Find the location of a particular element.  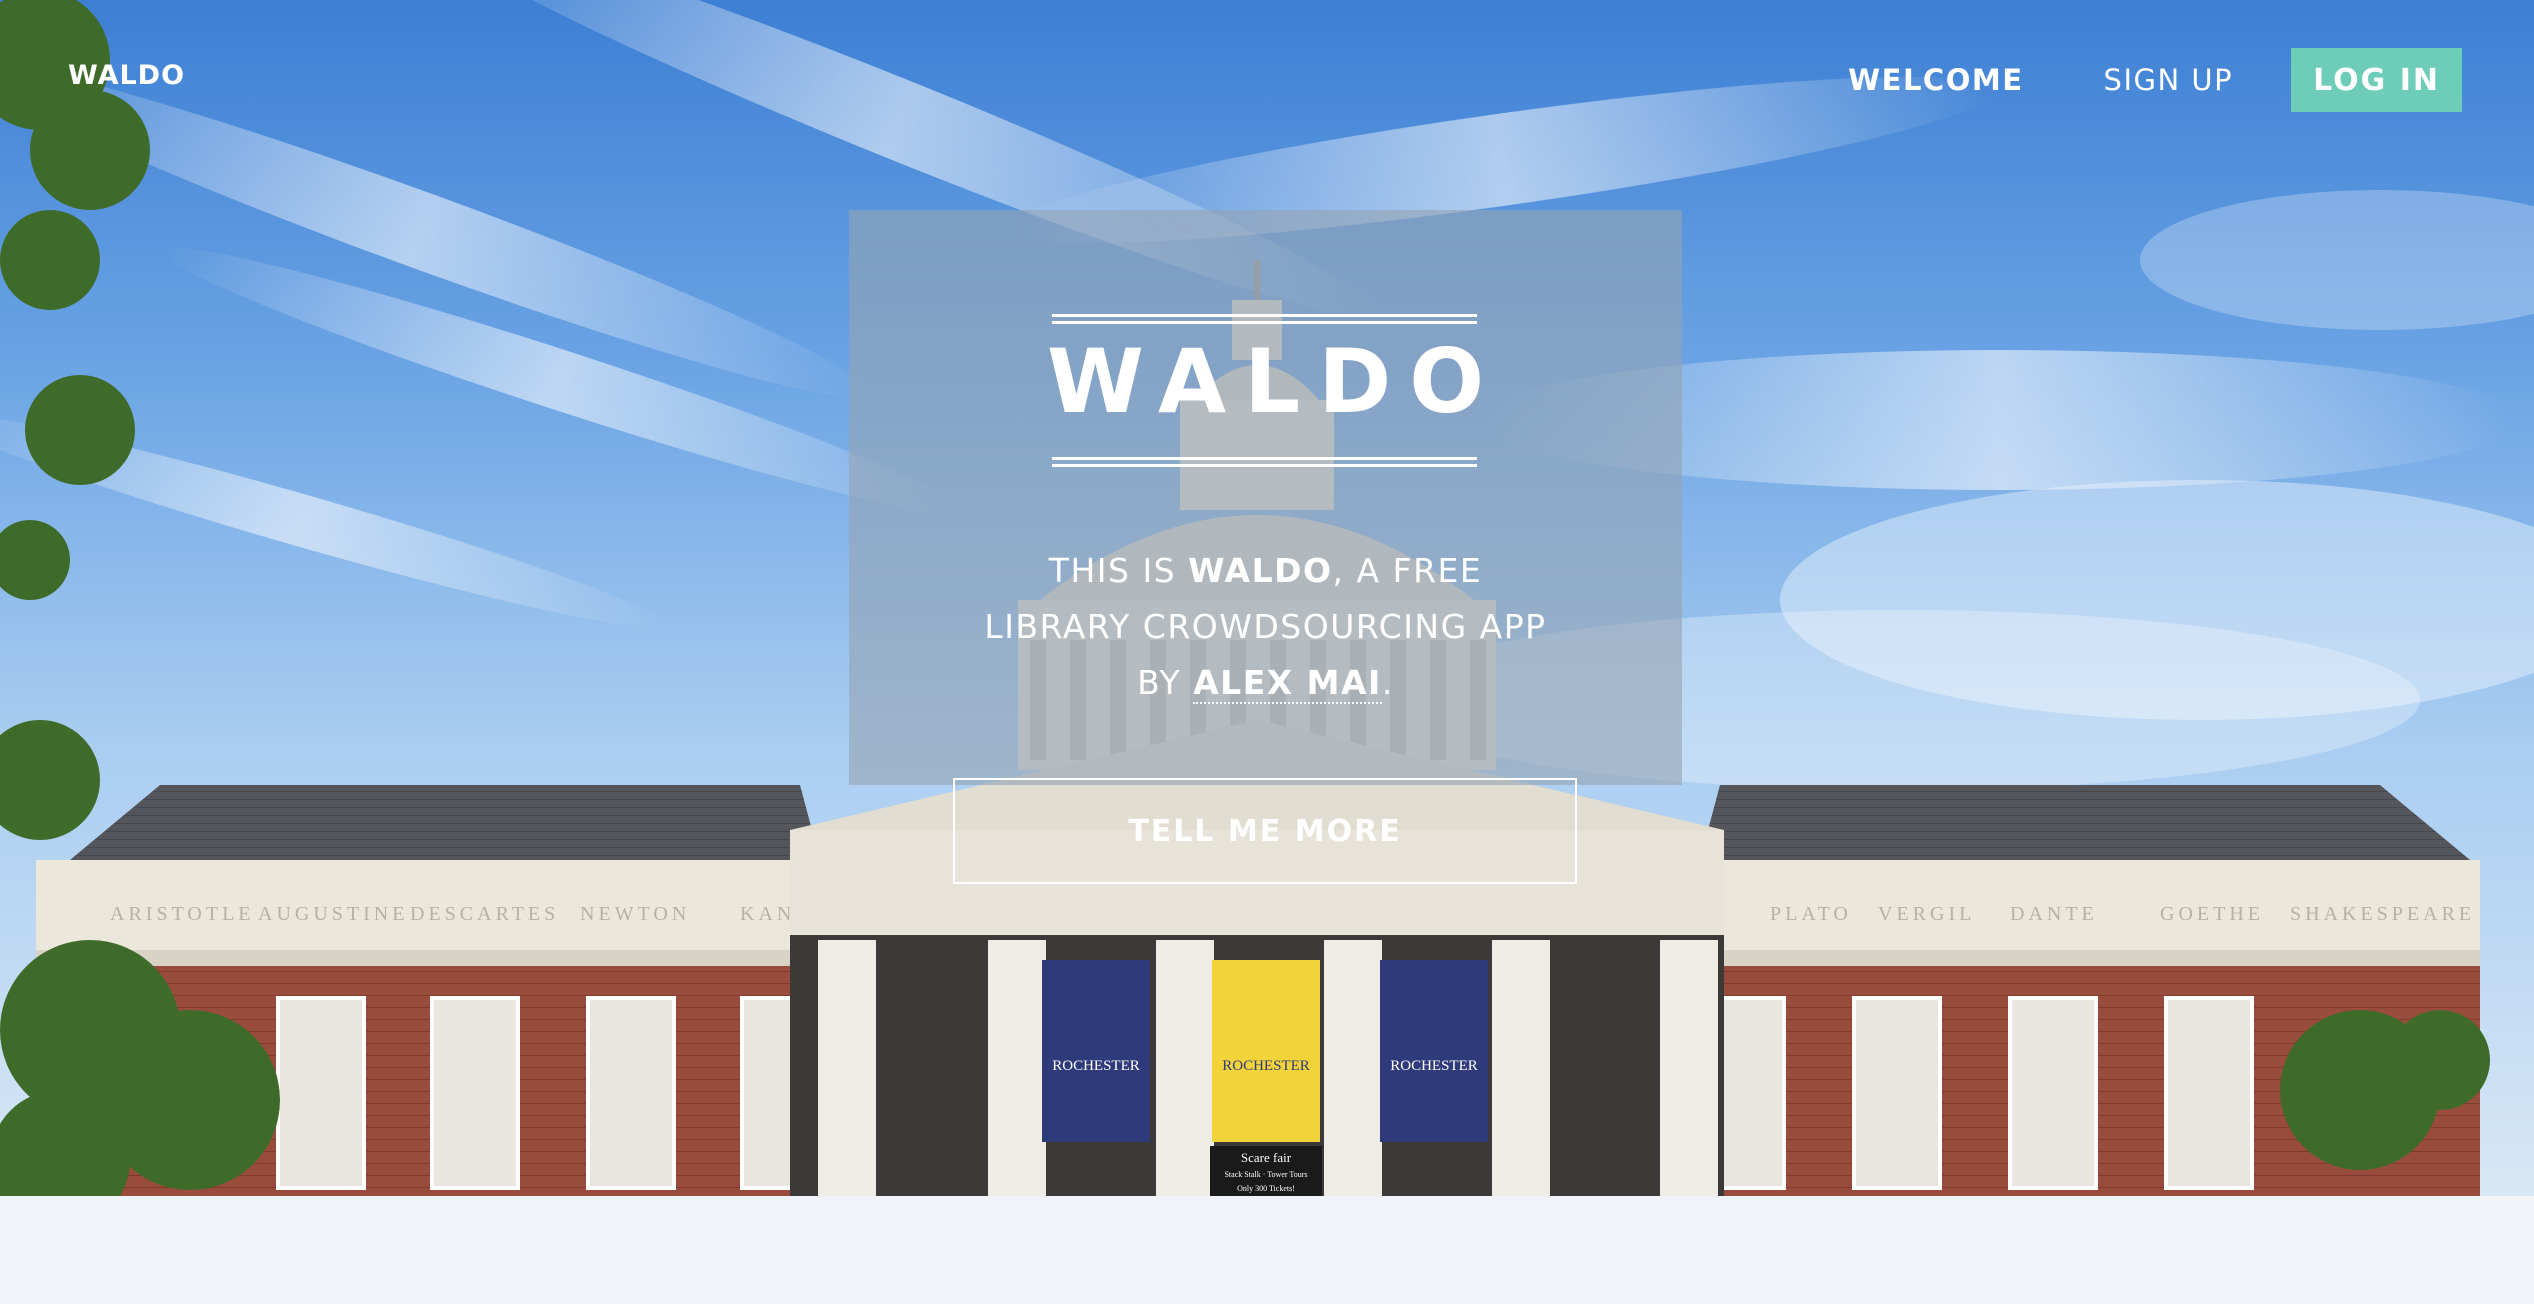

frieze-name: DESCARTES is located at coordinates (484, 914).